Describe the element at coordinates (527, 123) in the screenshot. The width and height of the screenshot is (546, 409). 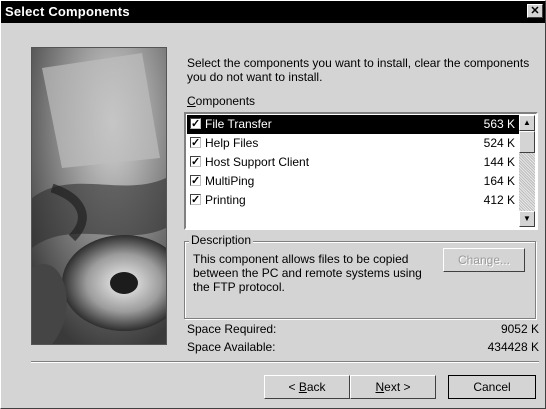
I see `scroll-up-icon: ▲` at that location.